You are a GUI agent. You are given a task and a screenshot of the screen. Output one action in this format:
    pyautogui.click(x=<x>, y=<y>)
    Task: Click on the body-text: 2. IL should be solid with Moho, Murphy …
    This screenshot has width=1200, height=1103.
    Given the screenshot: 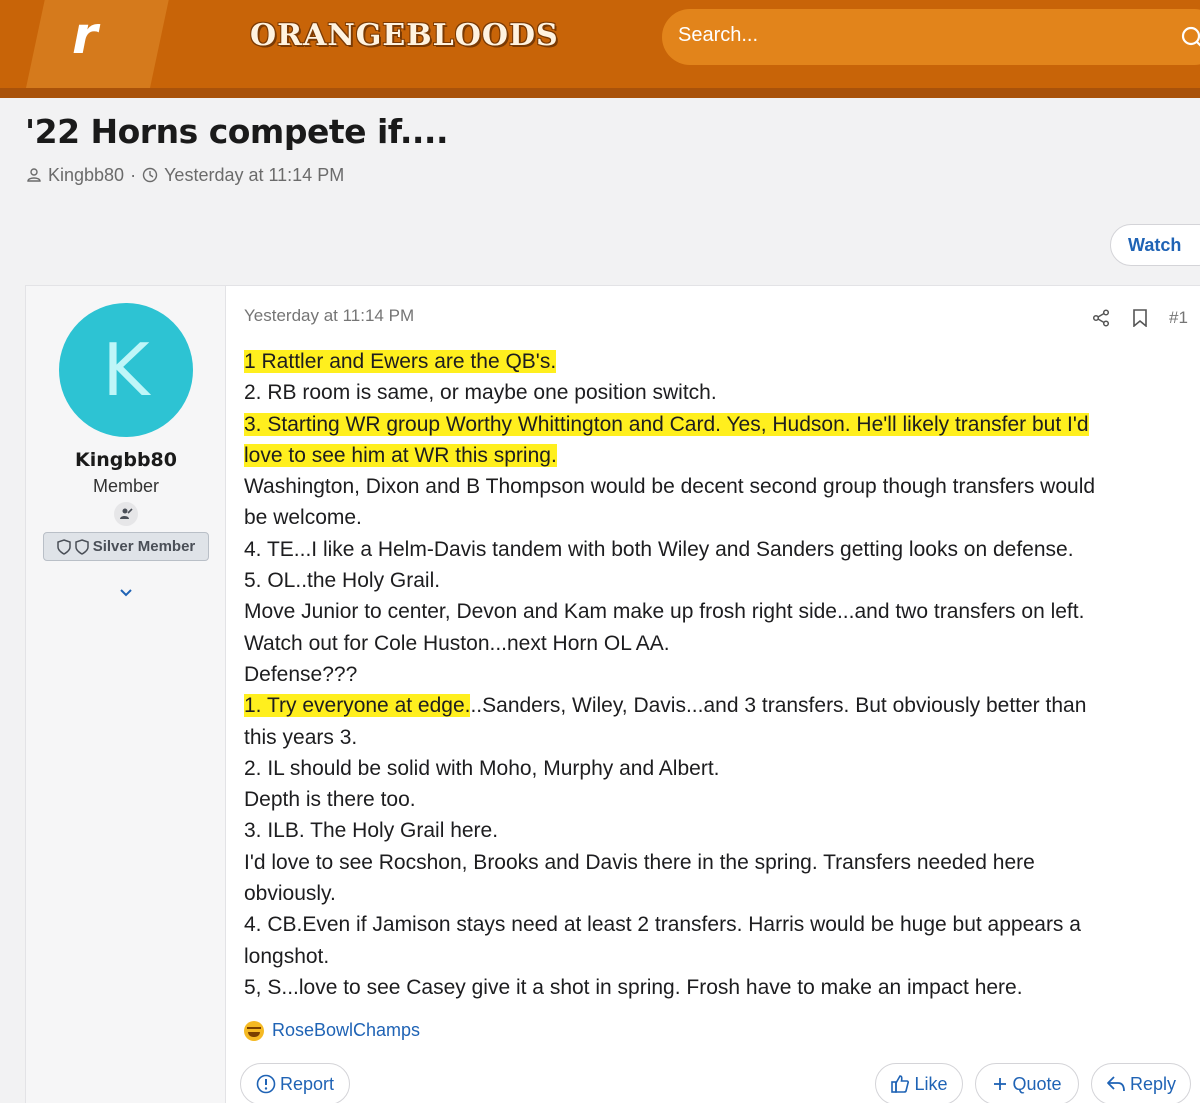 What is the action you would take?
    pyautogui.click(x=482, y=768)
    